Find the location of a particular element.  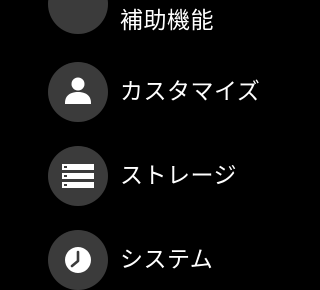

storage-icon is located at coordinates (78, 176).